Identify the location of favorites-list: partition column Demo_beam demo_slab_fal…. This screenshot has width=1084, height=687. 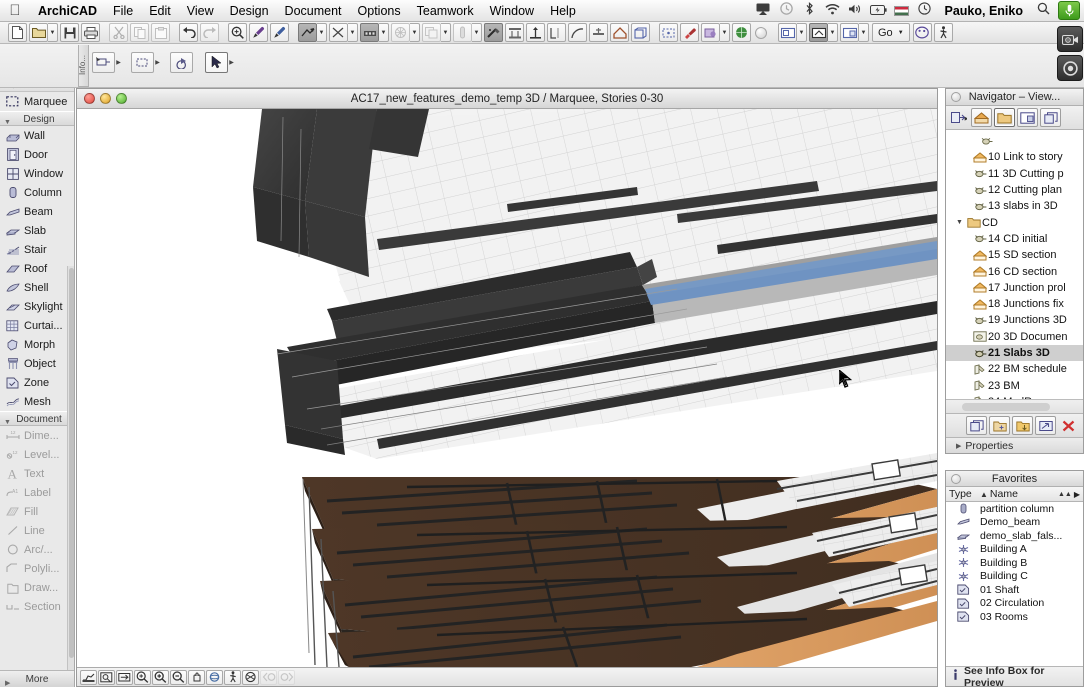
(1014, 584).